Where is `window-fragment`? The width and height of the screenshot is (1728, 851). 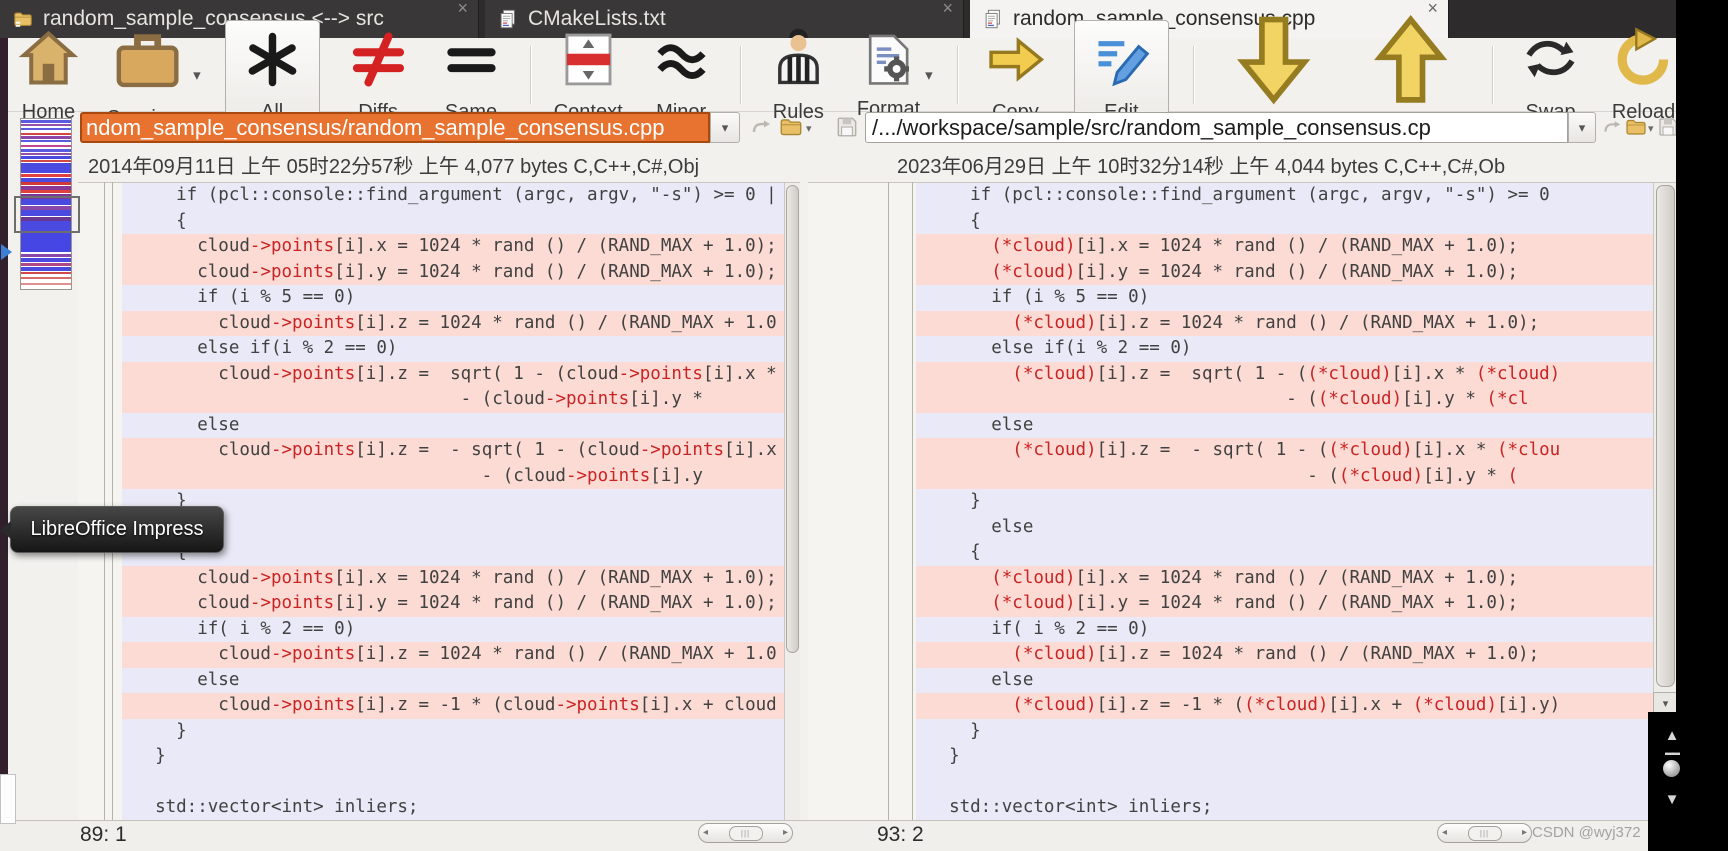 window-fragment is located at coordinates (8, 799).